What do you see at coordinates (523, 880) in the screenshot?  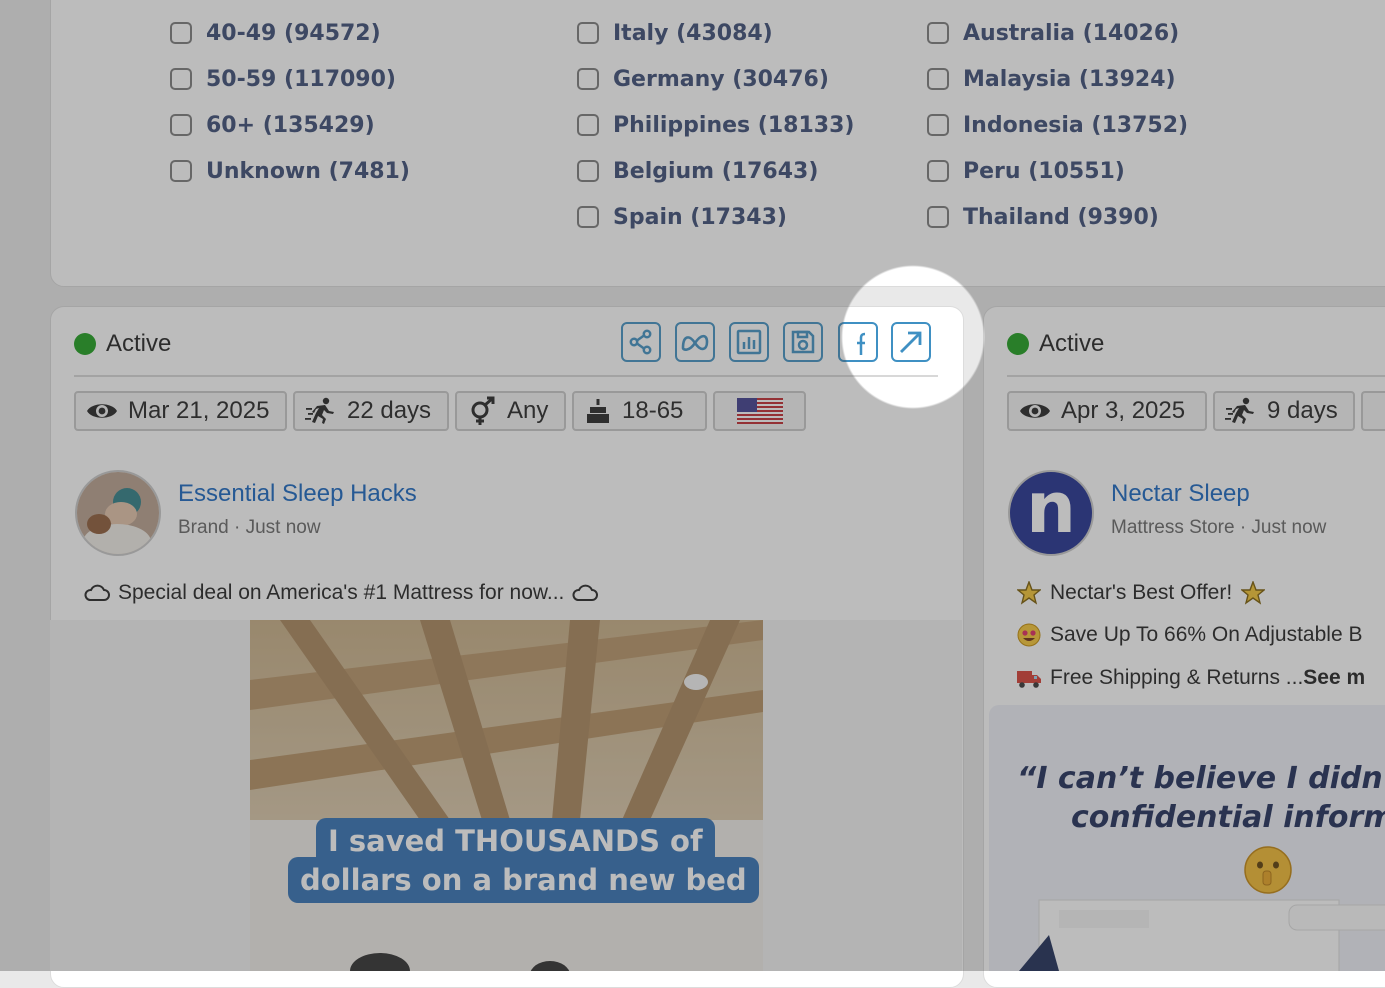 I see `ad-image-caption-line-2: dollars on a brand new bed` at bounding box center [523, 880].